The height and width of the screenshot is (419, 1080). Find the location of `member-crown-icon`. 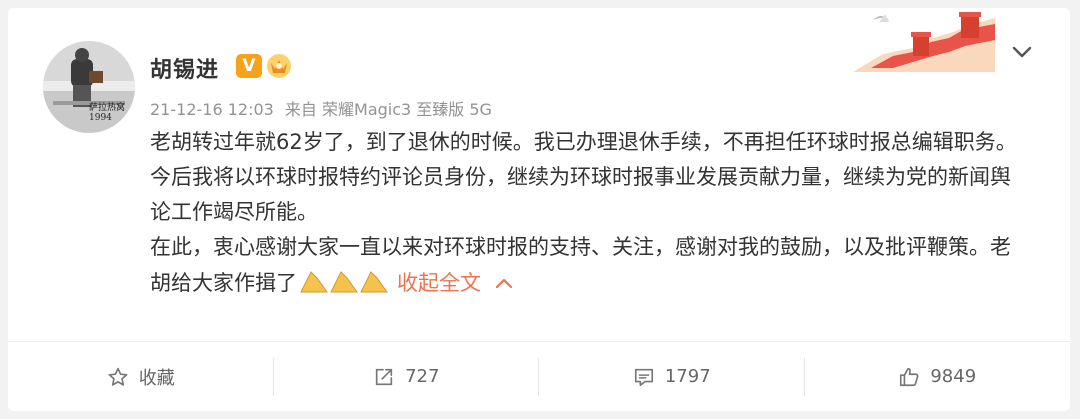

member-crown-icon is located at coordinates (279, 66).